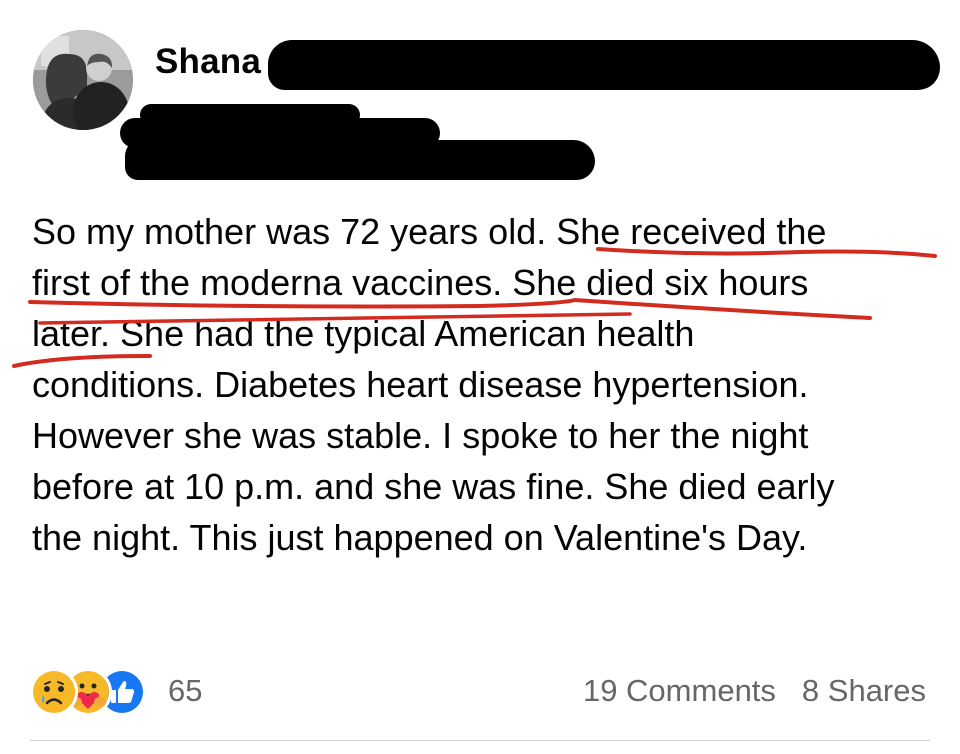 This screenshot has width=960, height=754. Describe the element at coordinates (83, 80) in the screenshot. I see `author-avatar` at that location.